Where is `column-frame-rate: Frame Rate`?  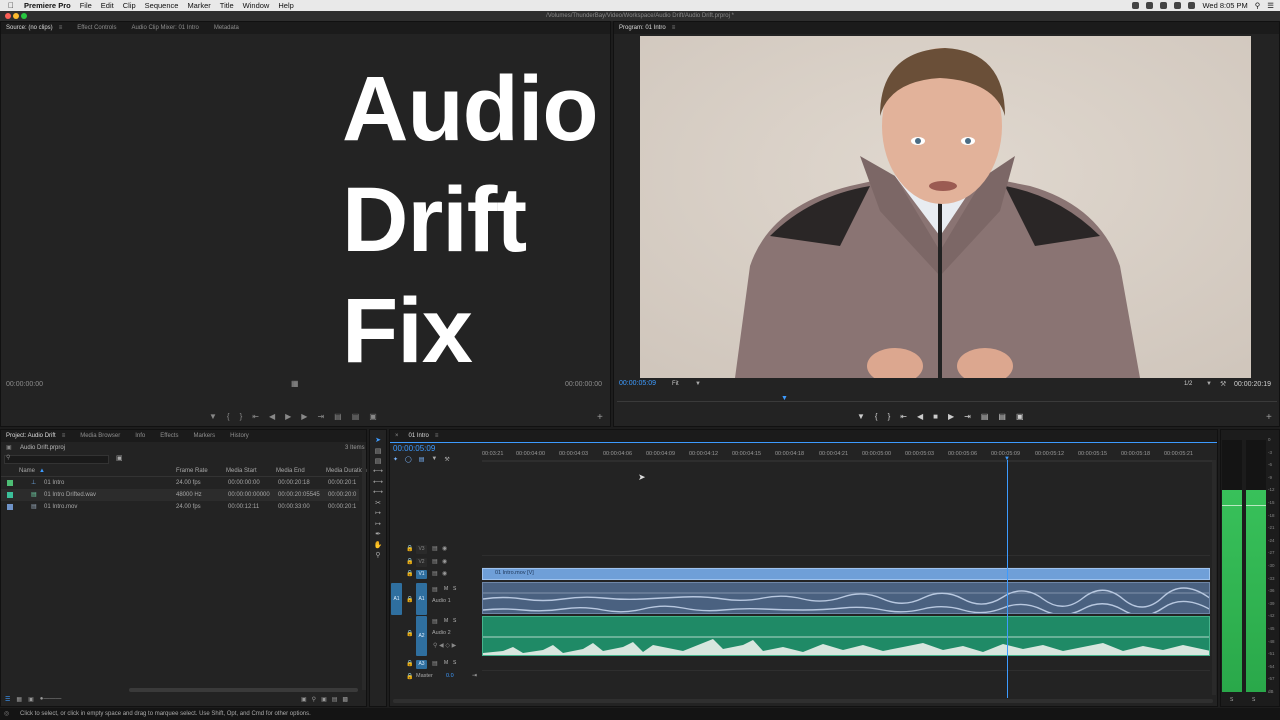
column-frame-rate: Frame Rate is located at coordinates (192, 471).